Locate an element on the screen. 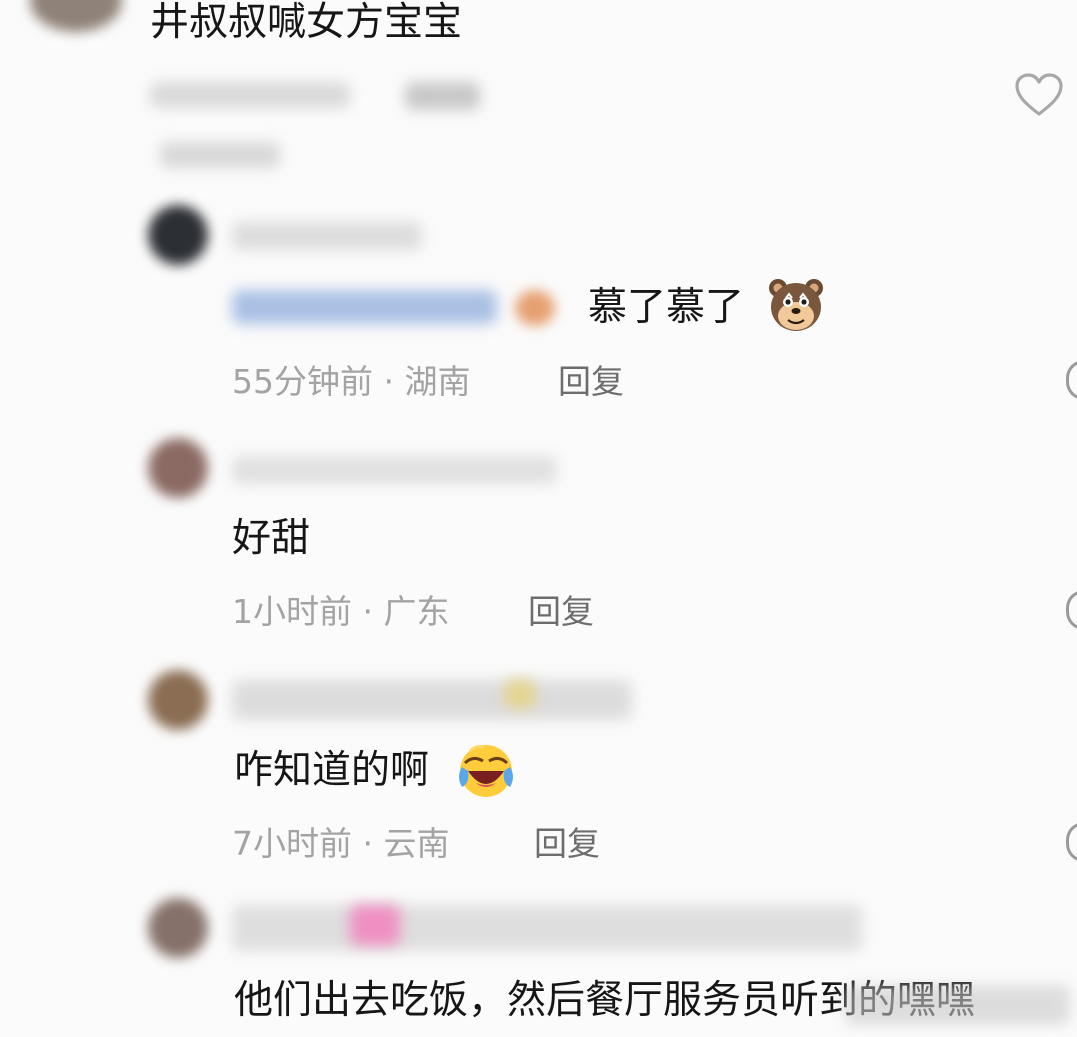  heart-outline-icon is located at coordinates (1039, 95).